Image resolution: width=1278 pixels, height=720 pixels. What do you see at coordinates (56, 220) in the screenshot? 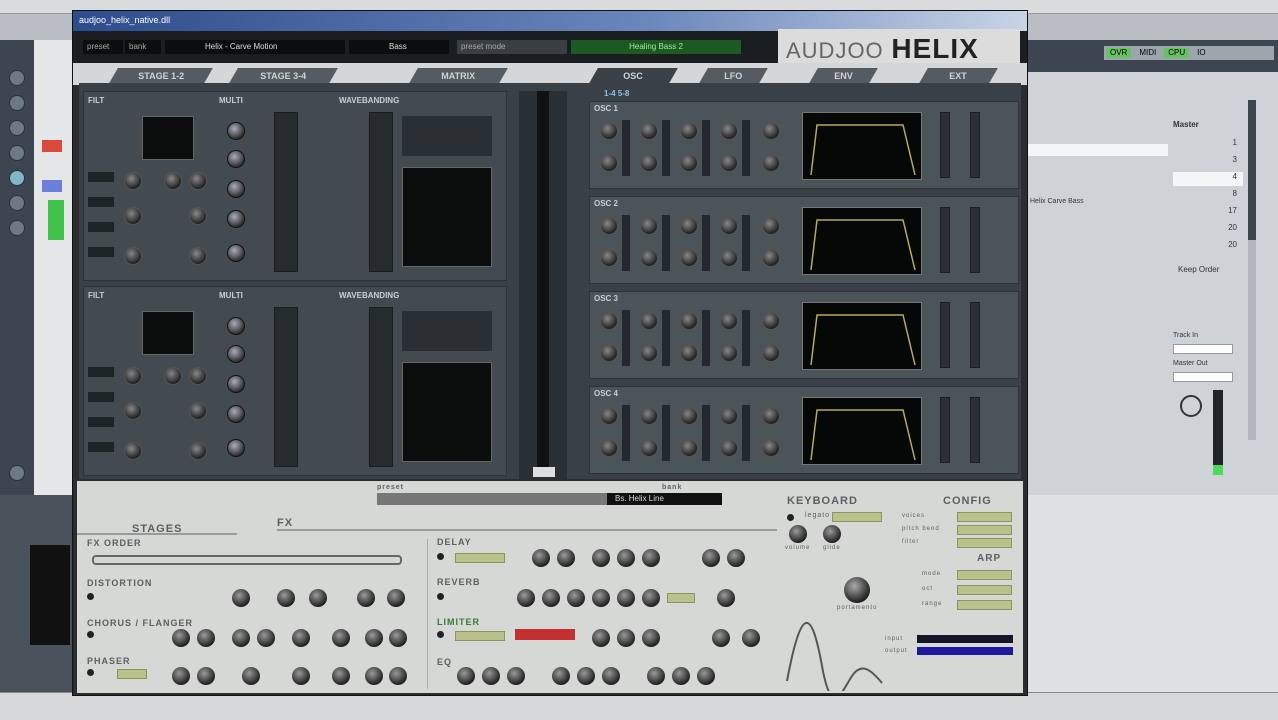
I see `clip-green` at bounding box center [56, 220].